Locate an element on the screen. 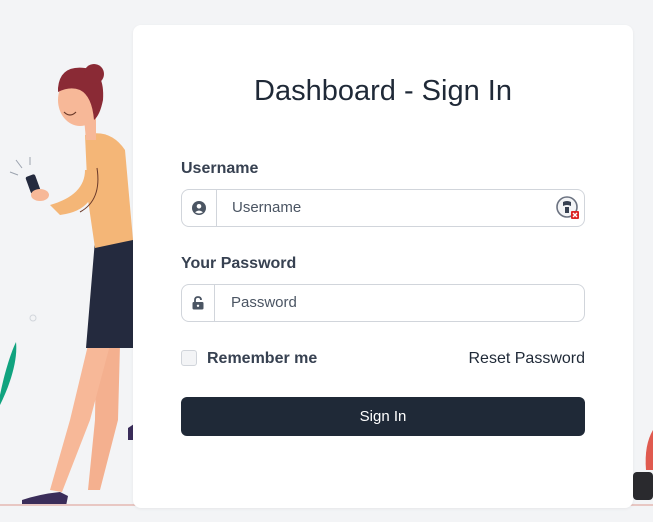  sign-in-button: Sign In is located at coordinates (383, 416).